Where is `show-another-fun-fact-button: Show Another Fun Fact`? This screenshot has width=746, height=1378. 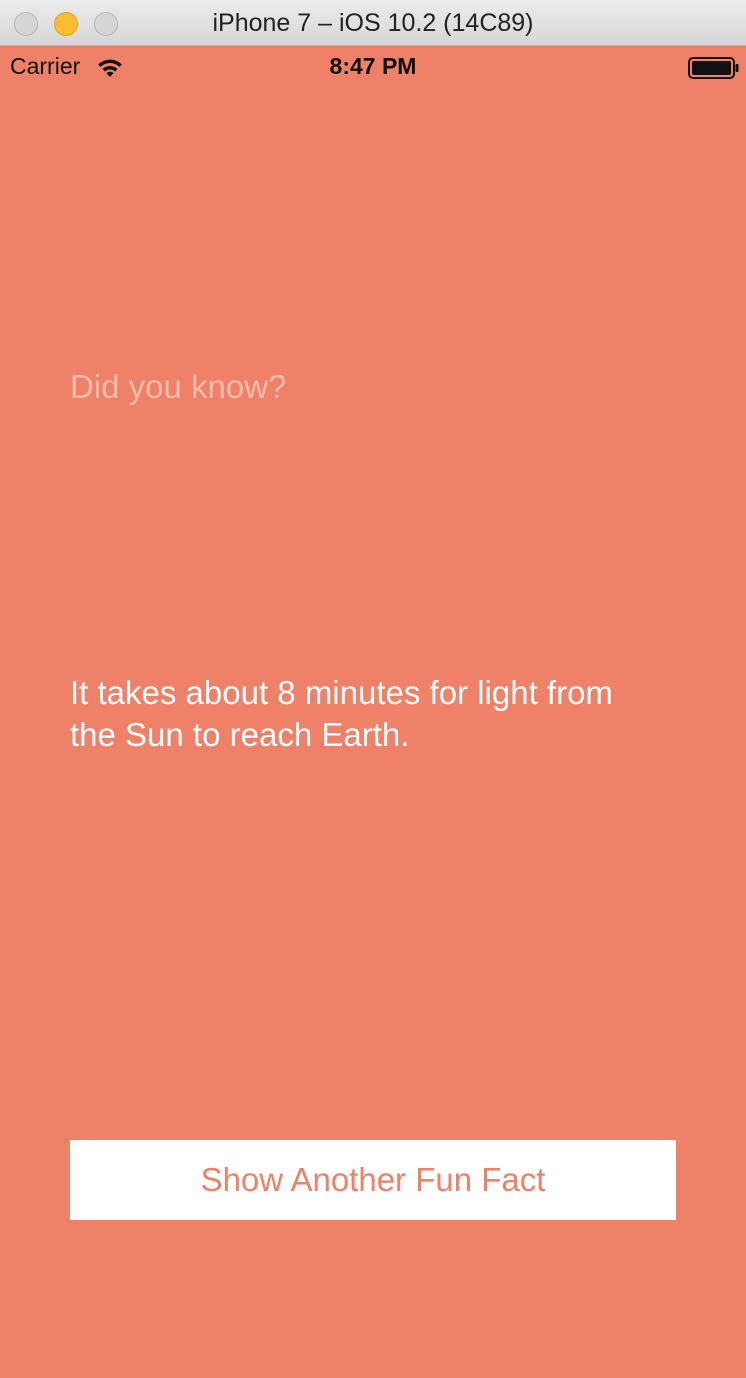
show-another-fun-fact-button: Show Another Fun Fact is located at coordinates (373, 1180).